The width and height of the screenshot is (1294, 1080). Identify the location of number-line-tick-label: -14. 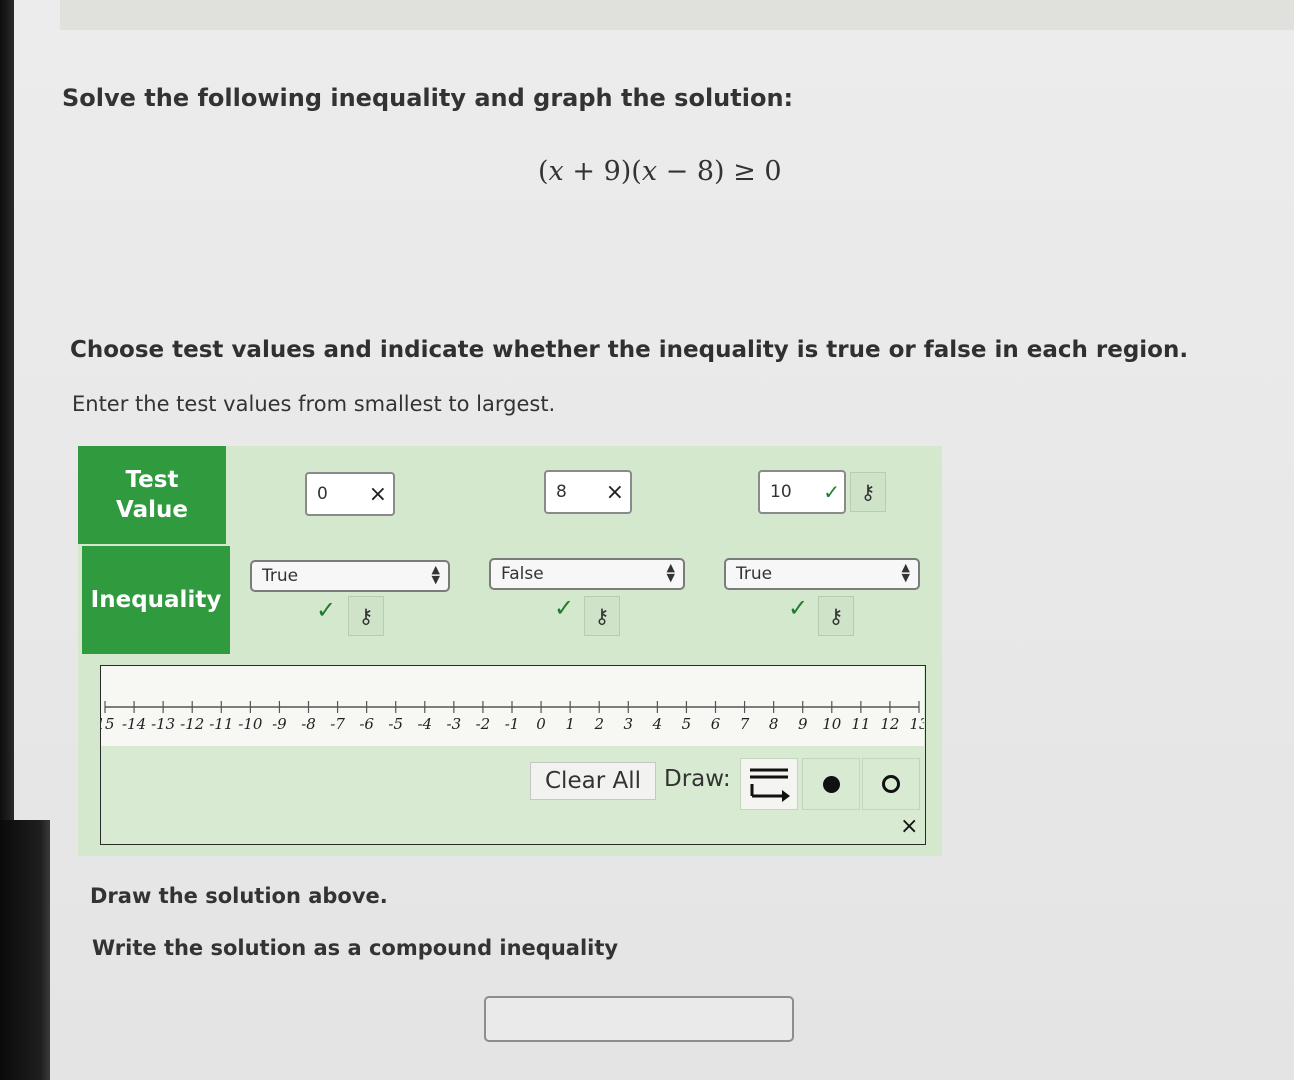
(134, 724).